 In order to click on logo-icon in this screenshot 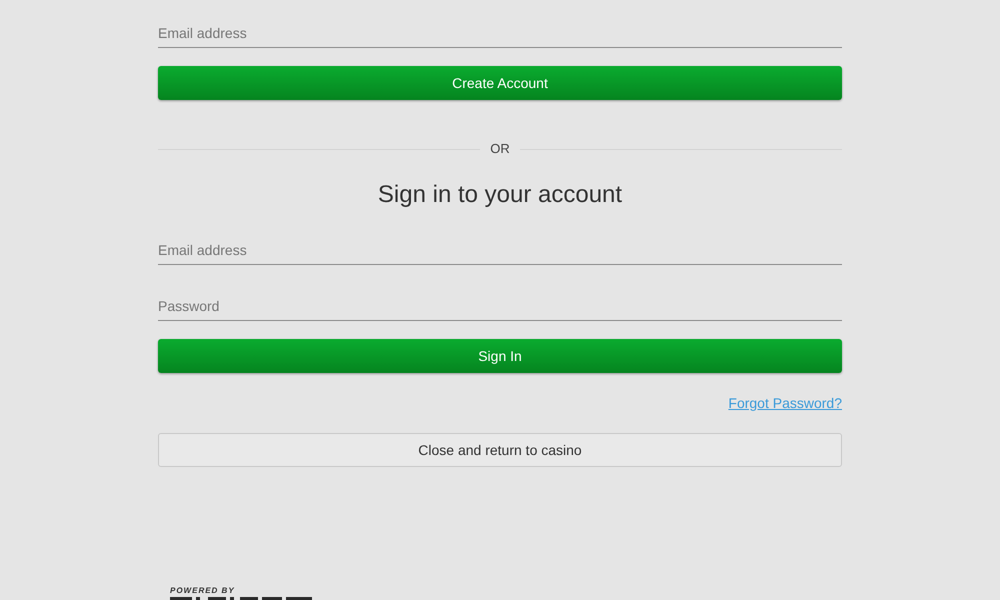, I will do `click(241, 598)`.